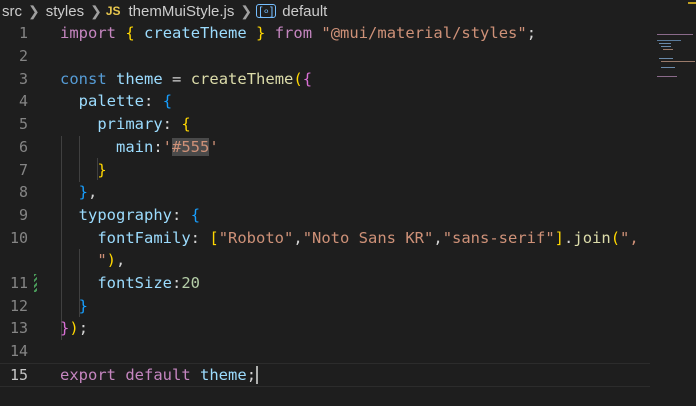 This screenshot has width=696, height=406. I want to click on code-line: 2, so click(325, 56).